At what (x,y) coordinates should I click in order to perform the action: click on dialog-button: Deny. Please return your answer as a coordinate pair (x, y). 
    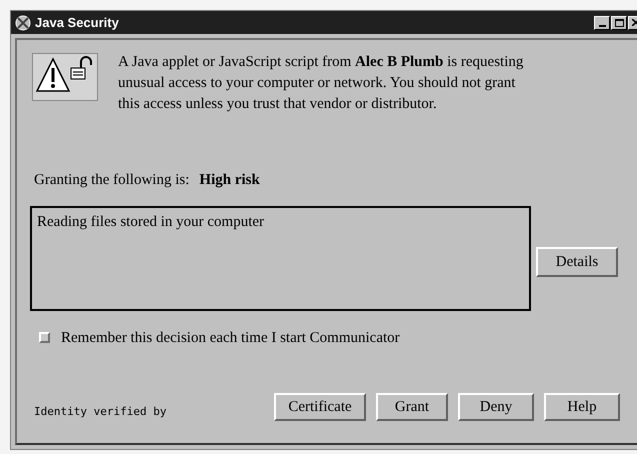
    Looking at the image, I should click on (496, 407).